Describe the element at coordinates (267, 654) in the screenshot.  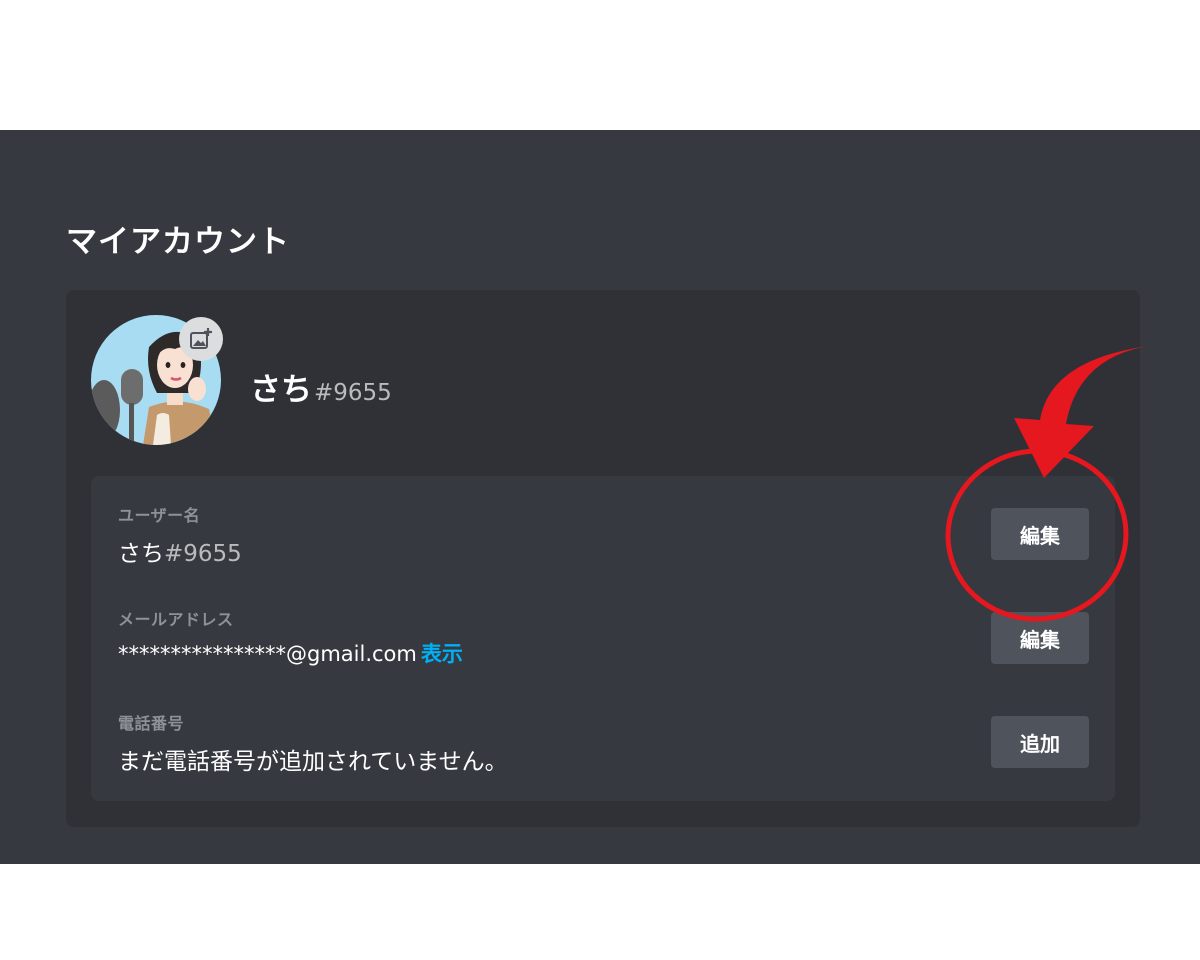
I see `email-value: ****************@gmail.com` at that location.